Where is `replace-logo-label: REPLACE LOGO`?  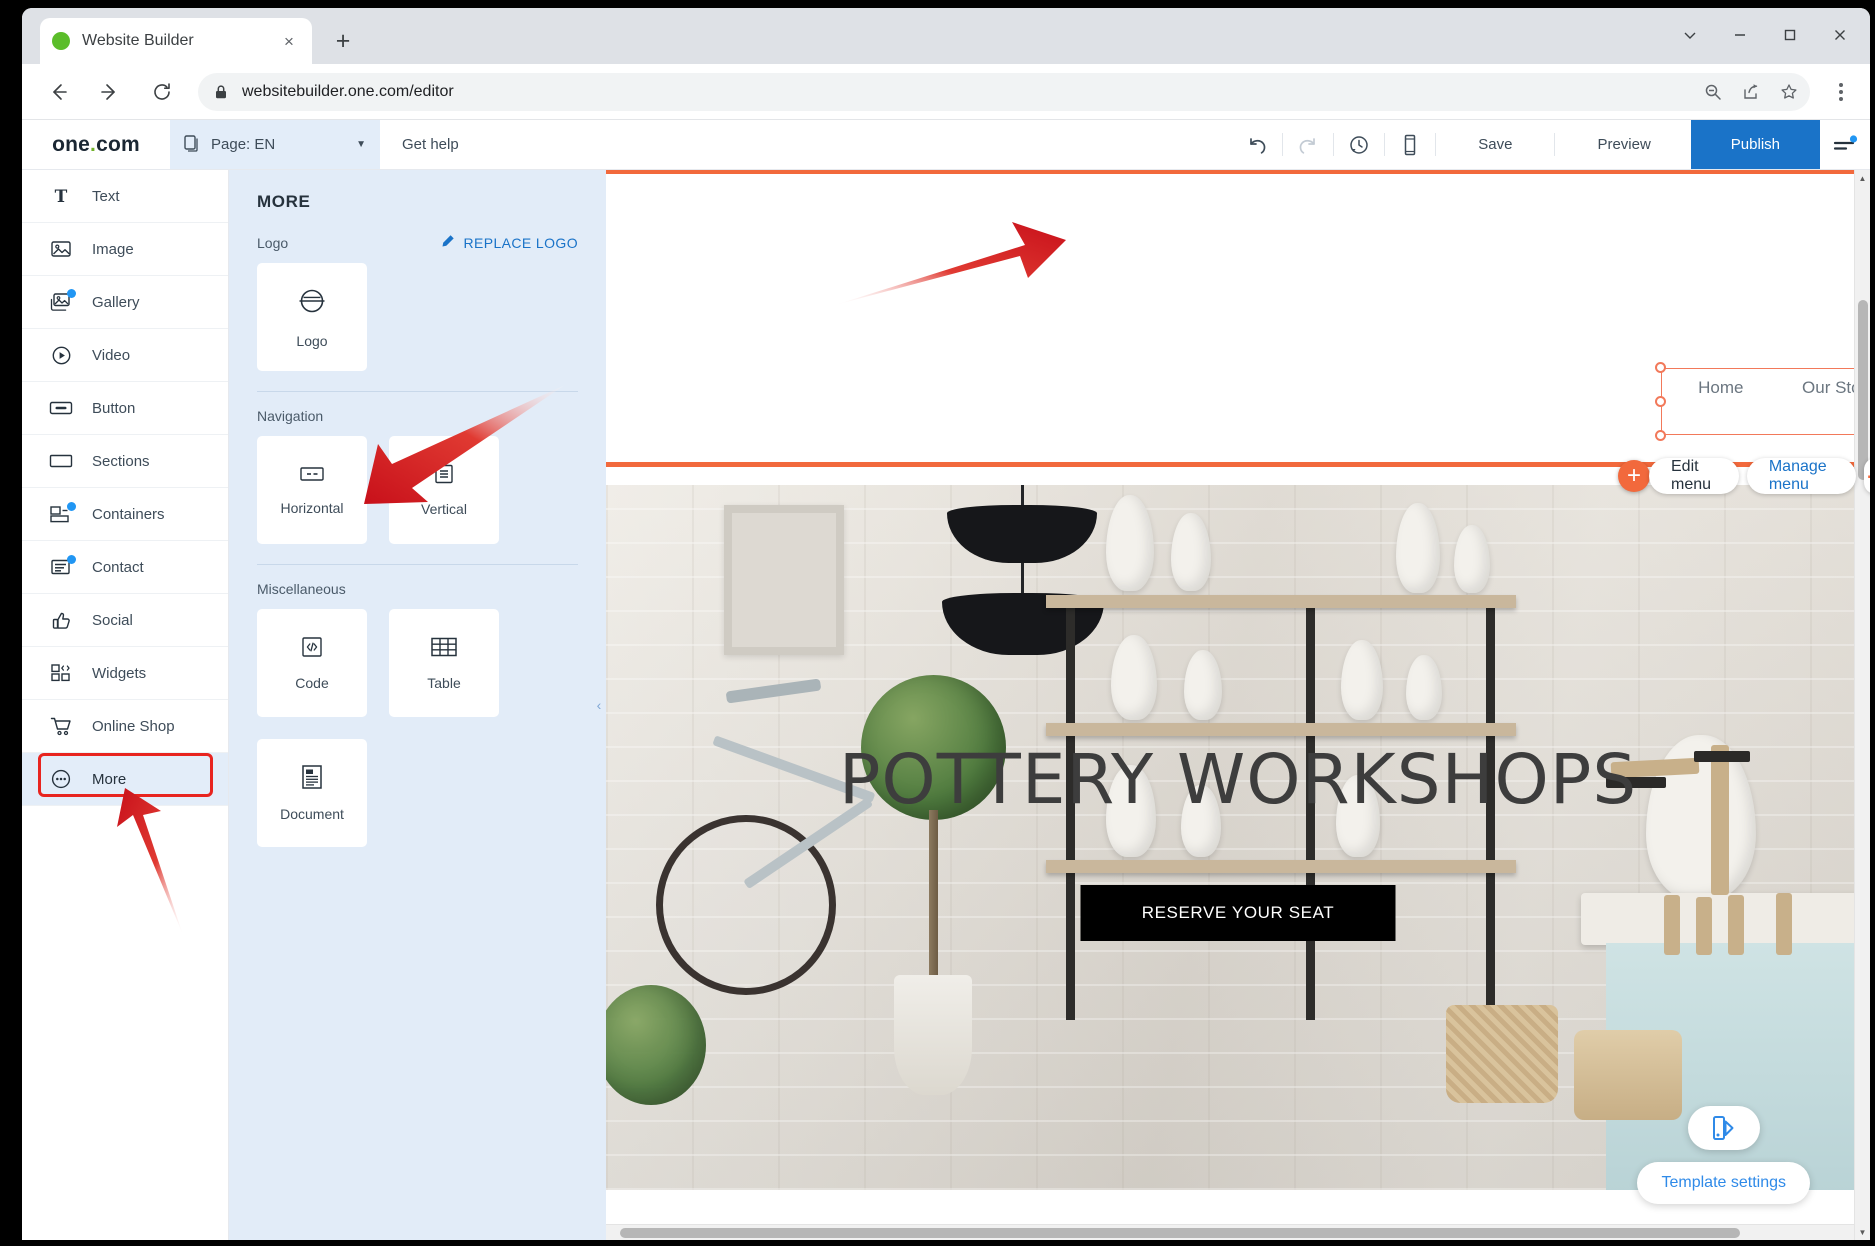 replace-logo-label: REPLACE LOGO is located at coordinates (520, 242).